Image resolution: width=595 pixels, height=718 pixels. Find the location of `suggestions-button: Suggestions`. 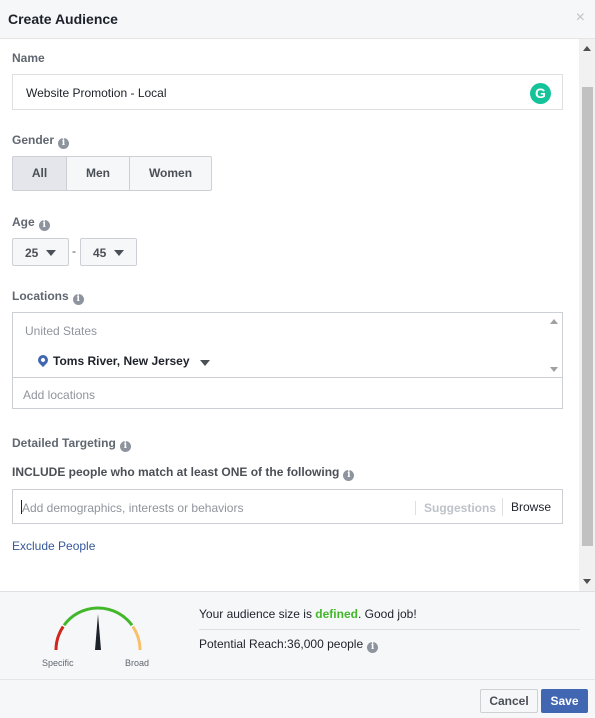

suggestions-button: Suggestions is located at coordinates (455, 508).